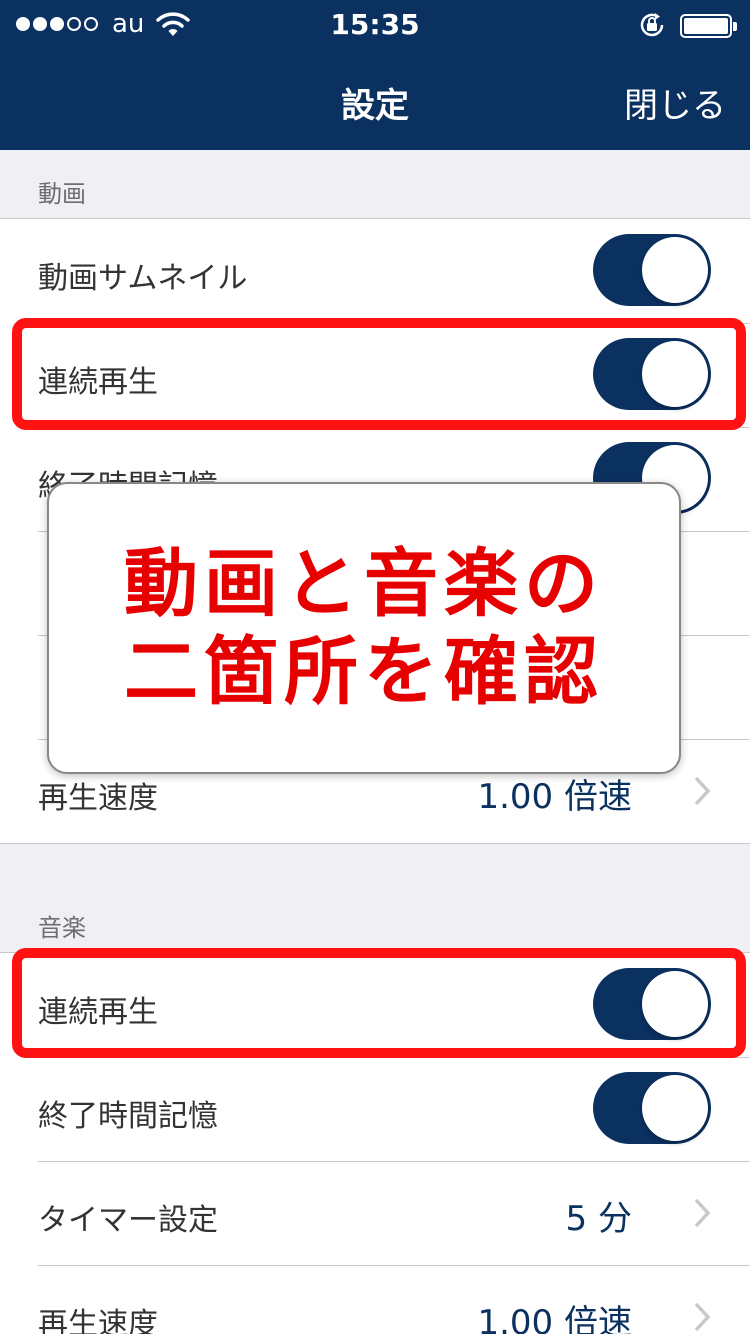 Image resolution: width=750 pixels, height=1334 pixels. I want to click on section-header-music: 音楽, so click(62, 928).